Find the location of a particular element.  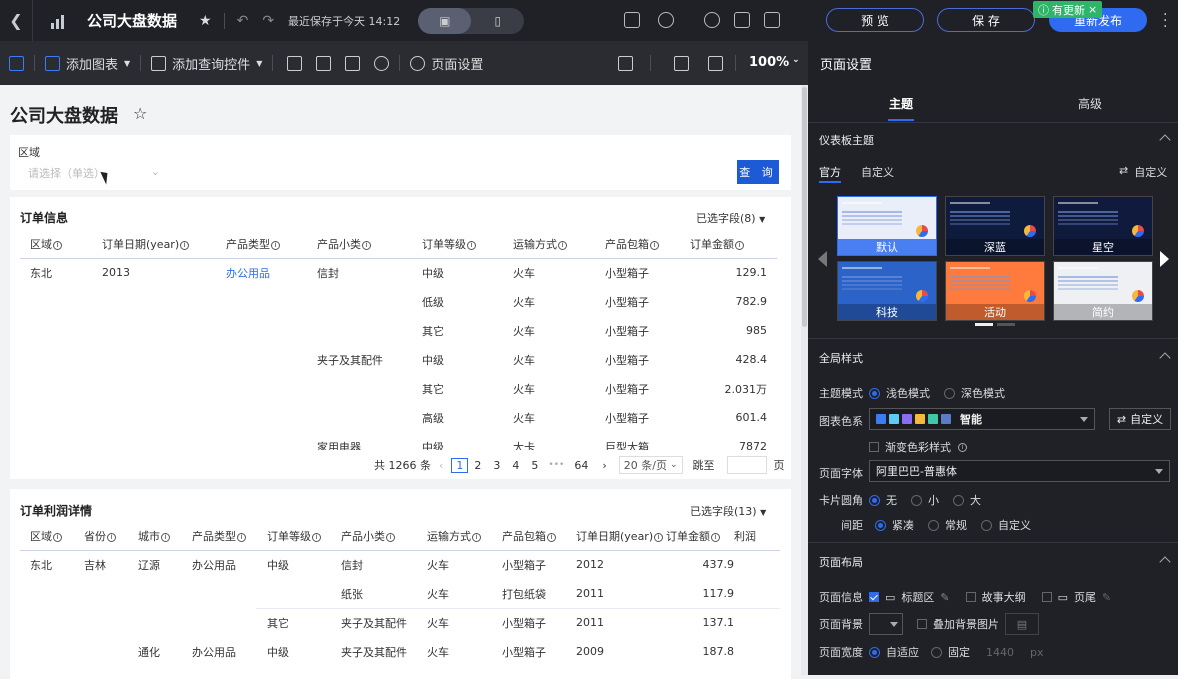

title-area-checkbox is located at coordinates (874, 597).